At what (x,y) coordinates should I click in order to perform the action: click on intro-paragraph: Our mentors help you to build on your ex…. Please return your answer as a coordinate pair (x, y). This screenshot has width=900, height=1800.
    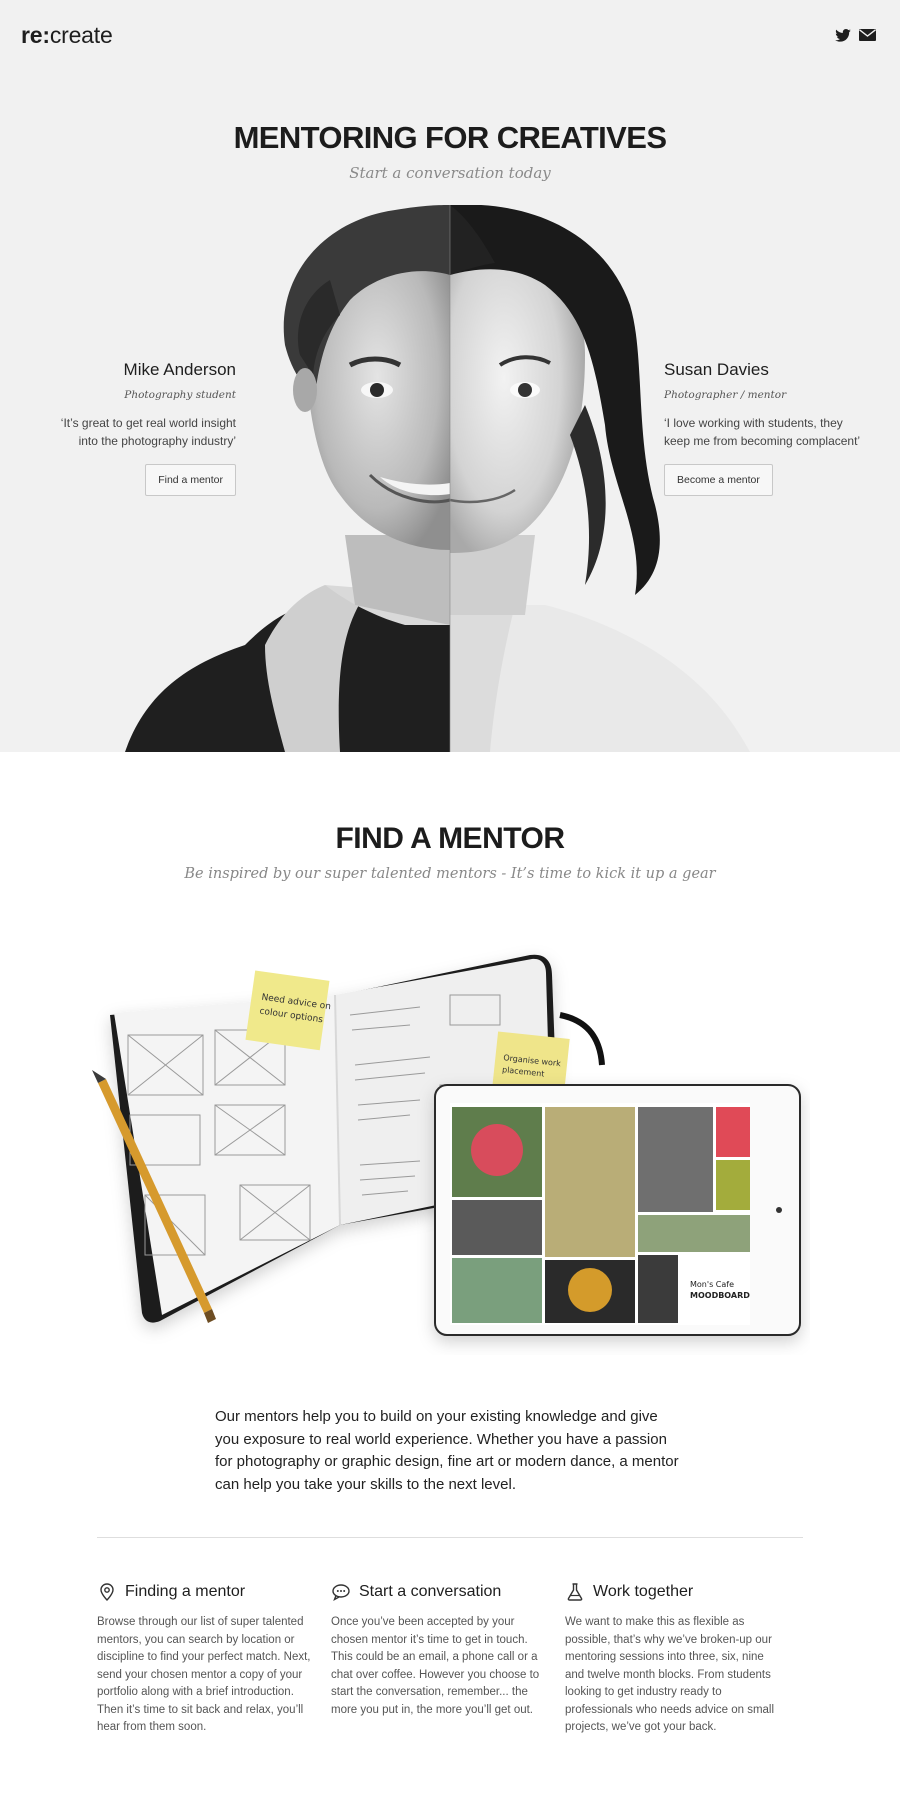
    Looking at the image, I should click on (447, 1450).